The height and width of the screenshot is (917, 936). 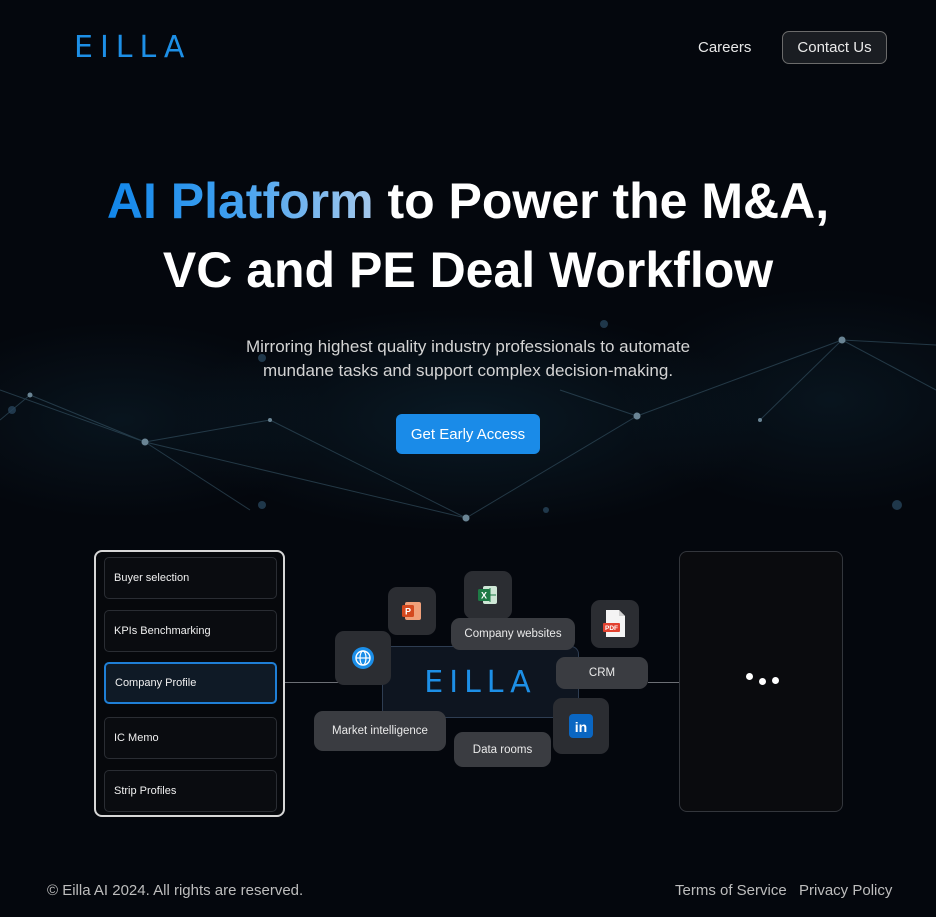 What do you see at coordinates (145, 791) in the screenshot?
I see `task-label: Strip Profiles` at bounding box center [145, 791].